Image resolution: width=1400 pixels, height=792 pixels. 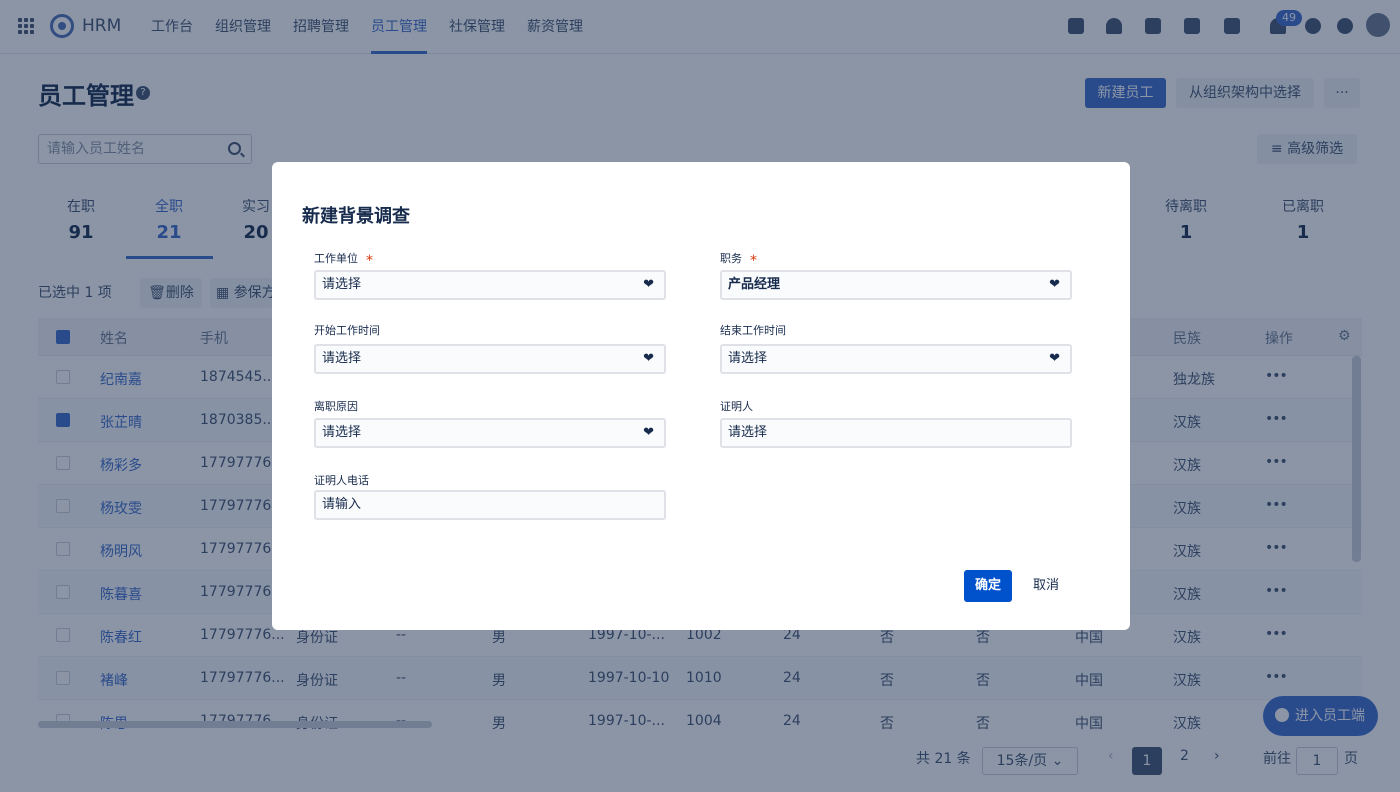 What do you see at coordinates (490, 285) in the screenshot?
I see `company-select: 请选择 ❤` at bounding box center [490, 285].